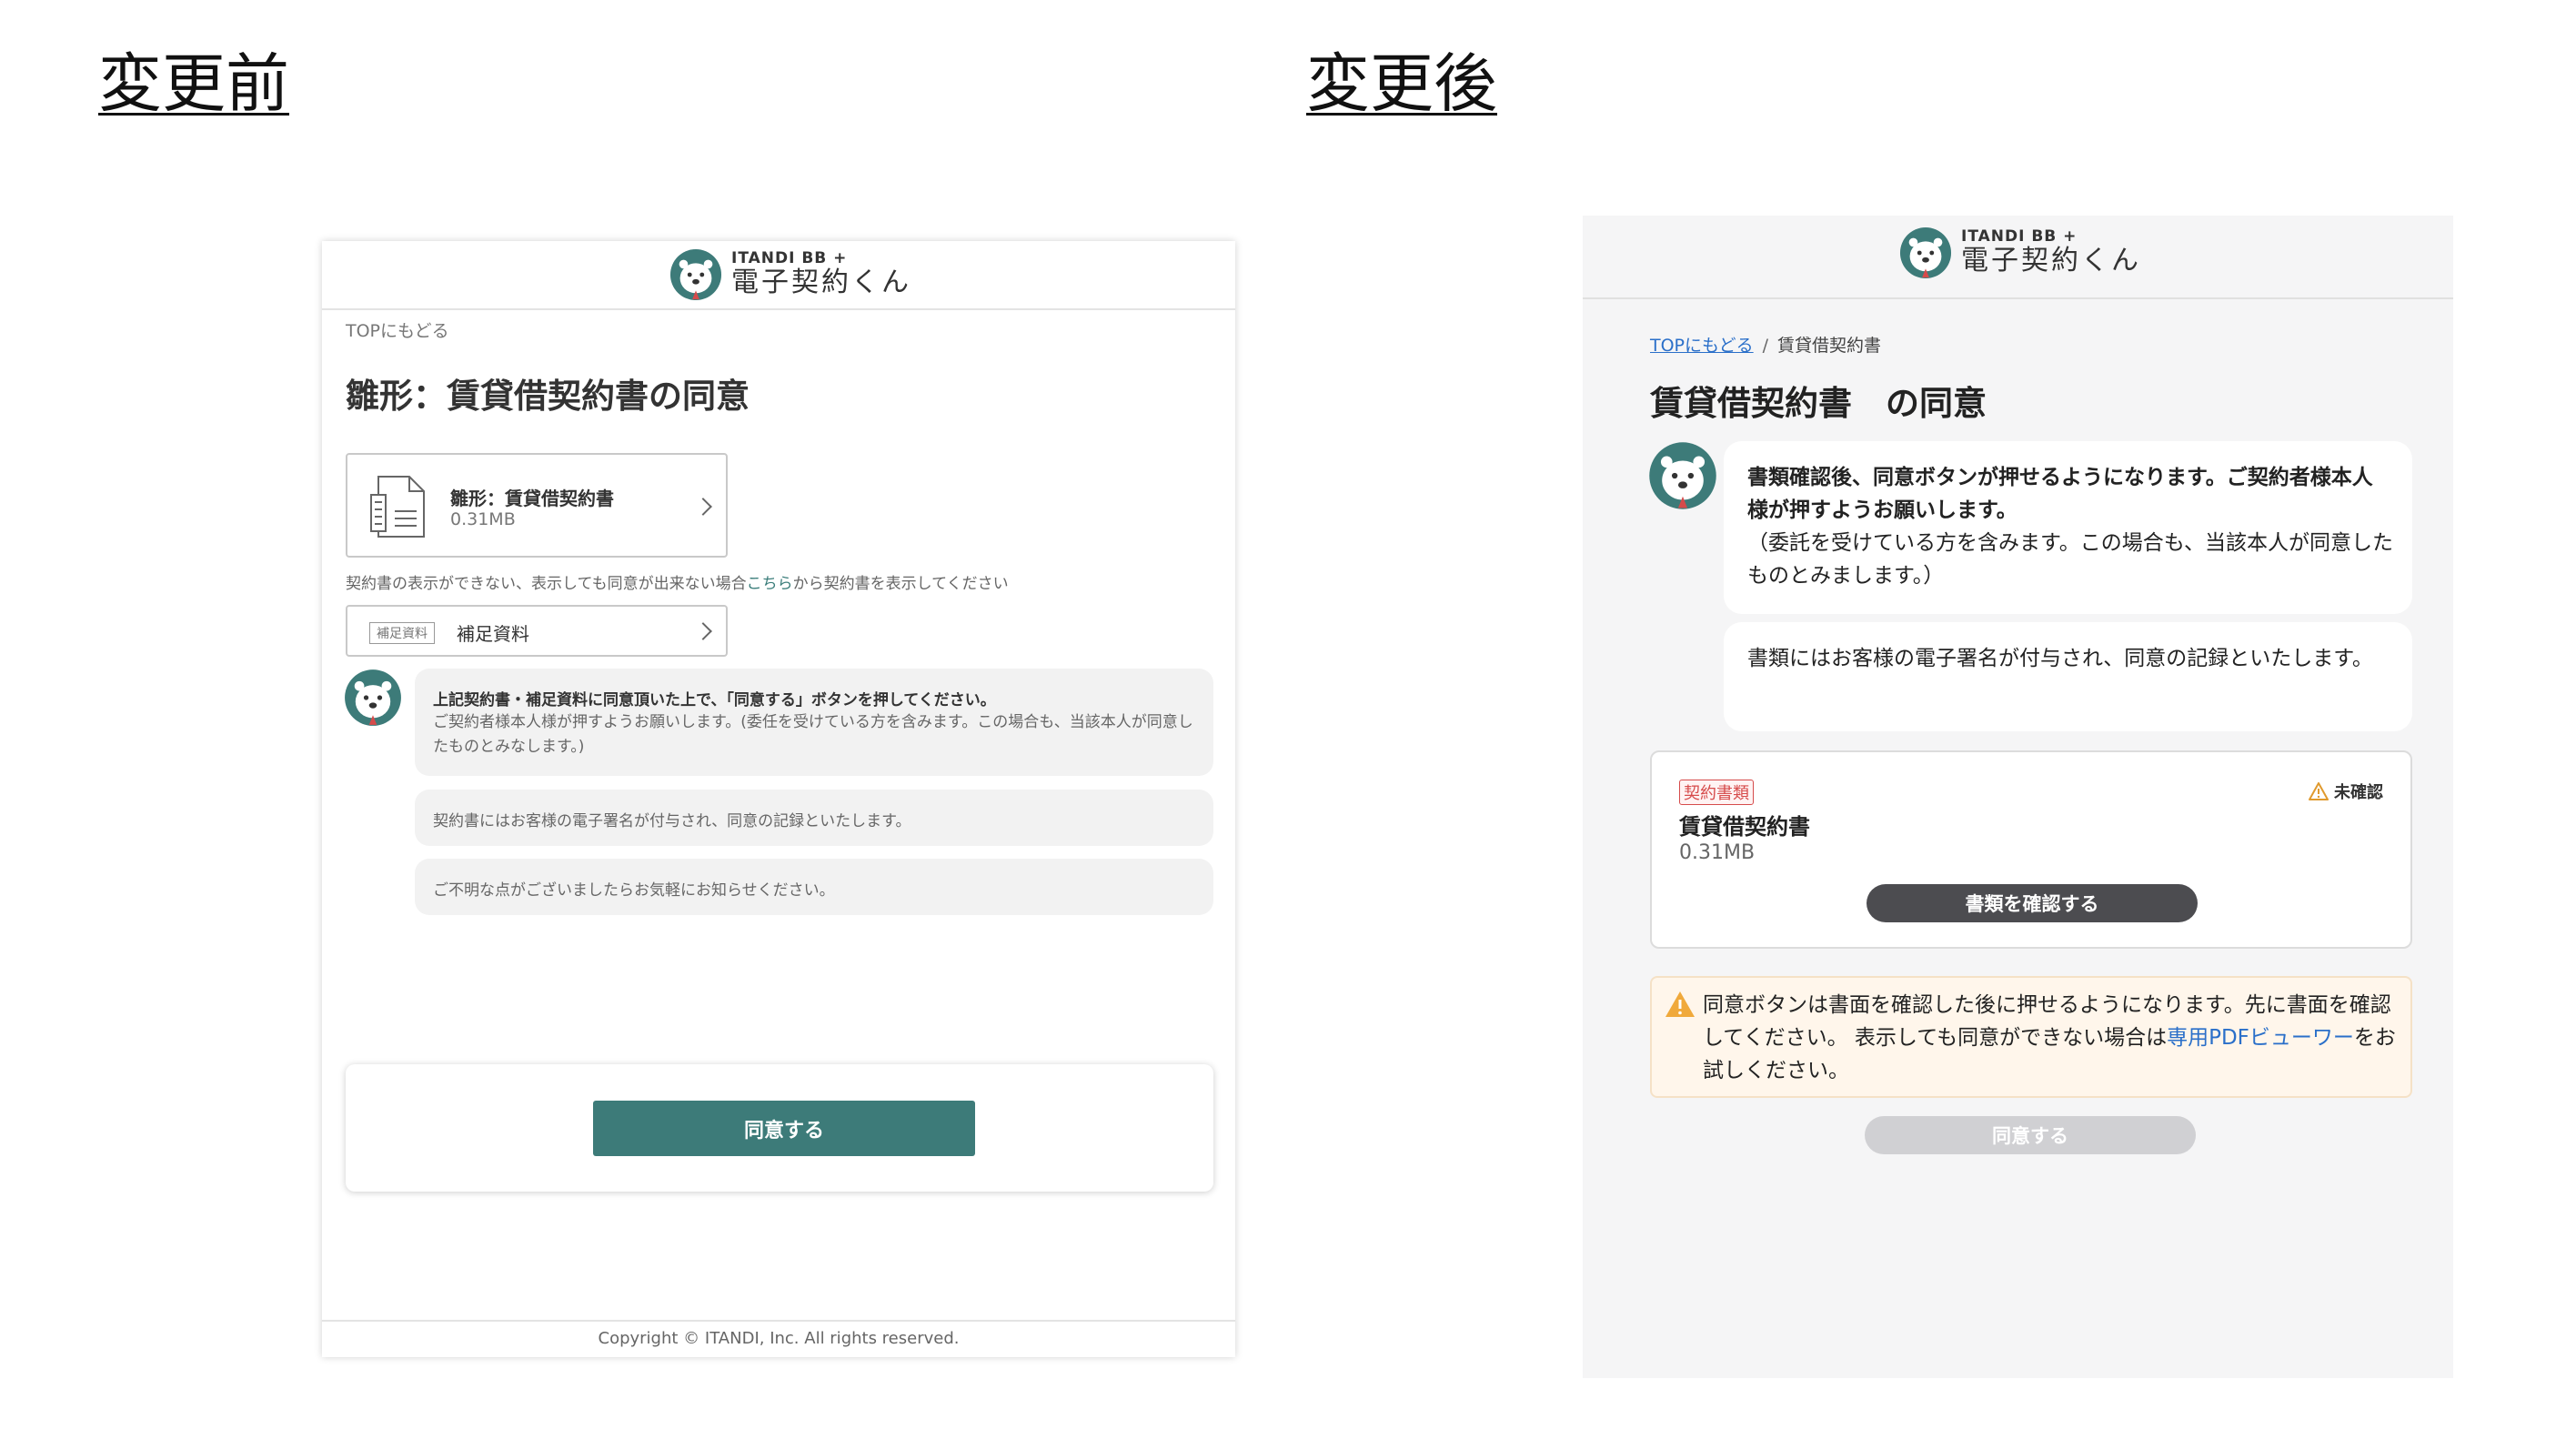  I want to click on page-title: 賃貸借契約書 の同意, so click(1818, 403).